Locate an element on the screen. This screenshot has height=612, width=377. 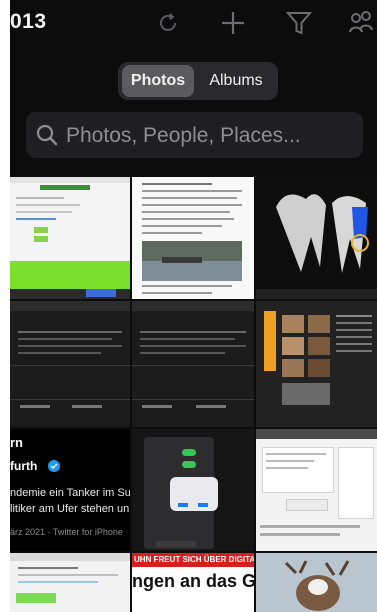
headline-banner: UHN FREUT SICH ÜBER DIGITALEN FOR is located at coordinates (194, 559).